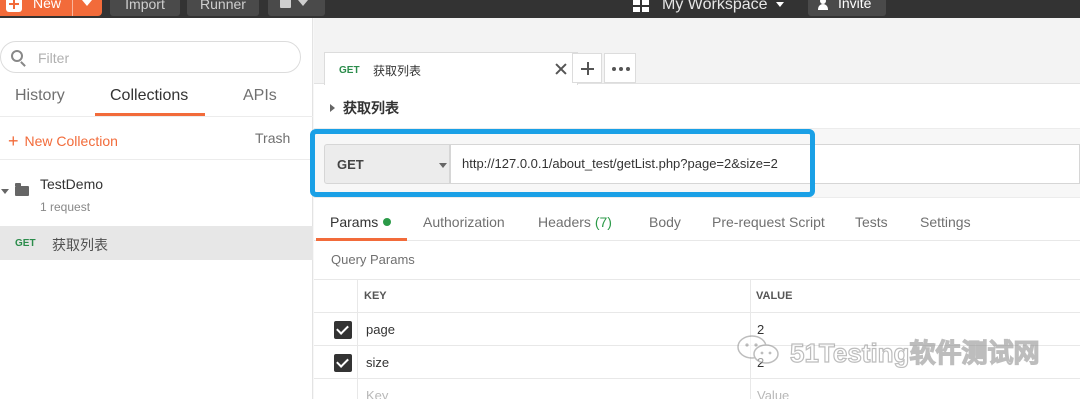  What do you see at coordinates (373, 259) in the screenshot?
I see `query-params-title: Query Params` at bounding box center [373, 259].